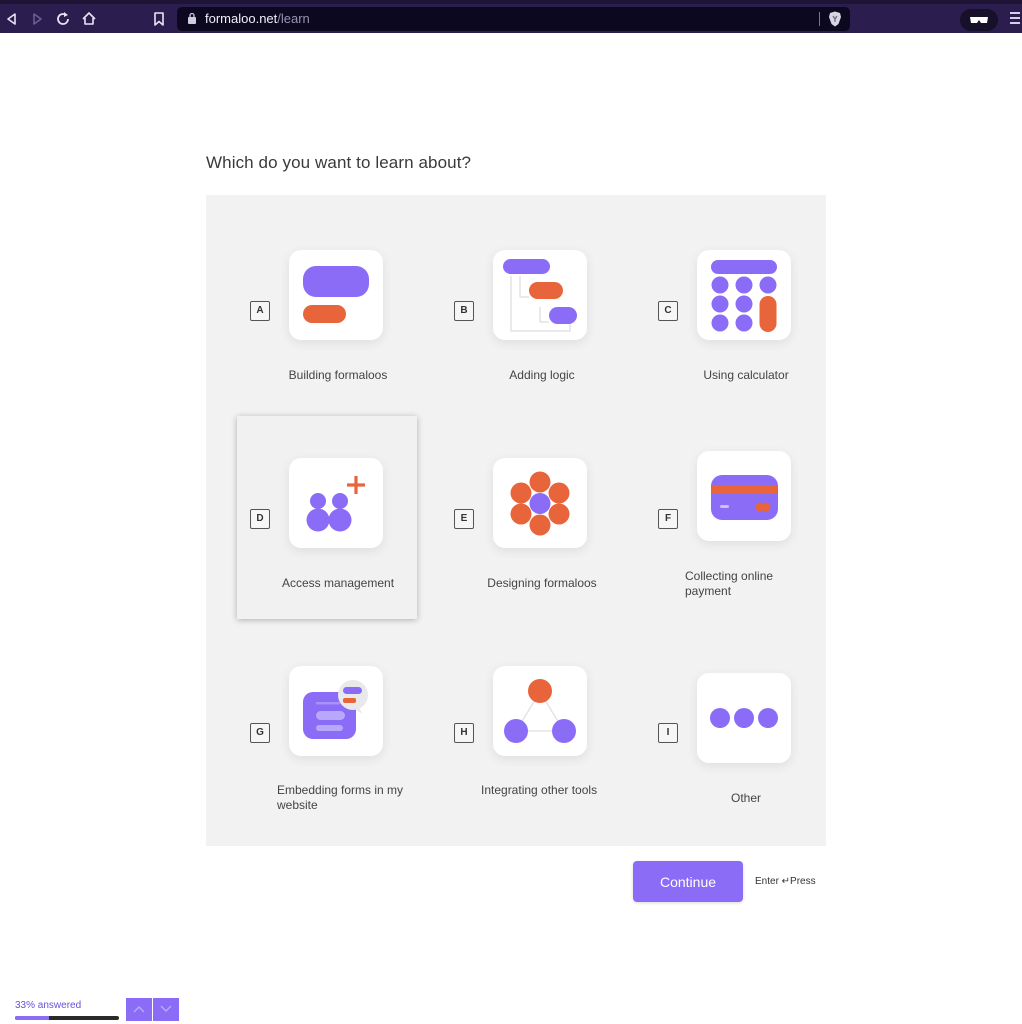 The height and width of the screenshot is (1024, 1022). Describe the element at coordinates (744, 295) in the screenshot. I see `calculator-icon` at that location.